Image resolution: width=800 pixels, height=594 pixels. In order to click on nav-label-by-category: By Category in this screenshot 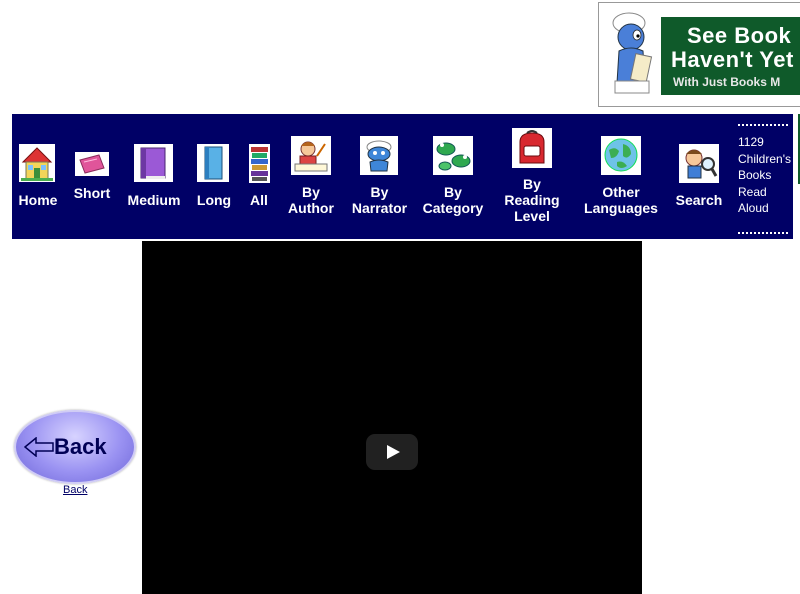, I will do `click(453, 200)`.